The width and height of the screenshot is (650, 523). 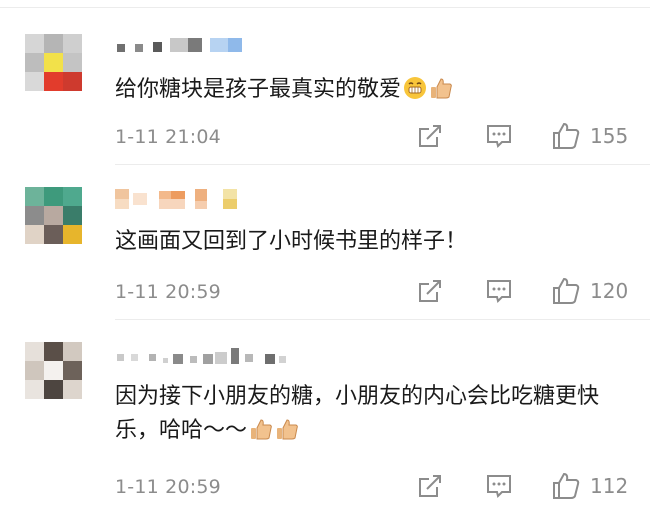 What do you see at coordinates (415, 93) in the screenshot?
I see `grinning-face-emoji` at bounding box center [415, 93].